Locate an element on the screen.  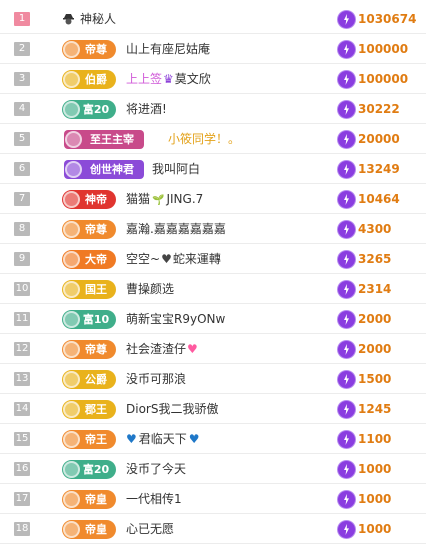
user-name-text-2: JING.7 is located at coordinates (185, 199).